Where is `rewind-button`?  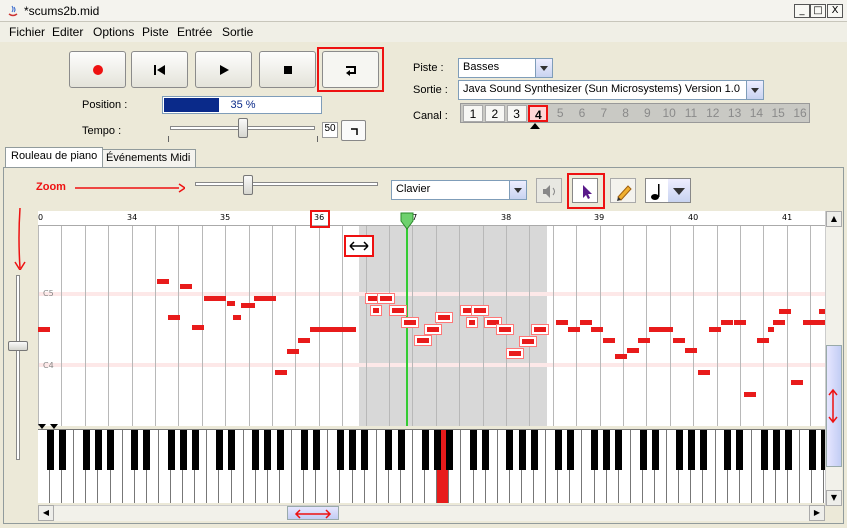
rewind-button is located at coordinates (159, 69).